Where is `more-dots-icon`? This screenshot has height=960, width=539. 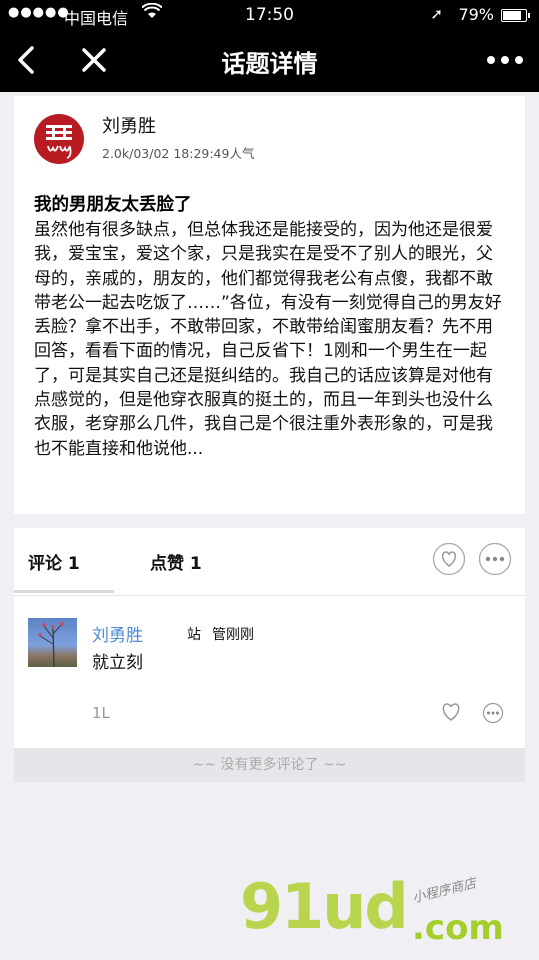
more-dots-icon is located at coordinates (505, 60).